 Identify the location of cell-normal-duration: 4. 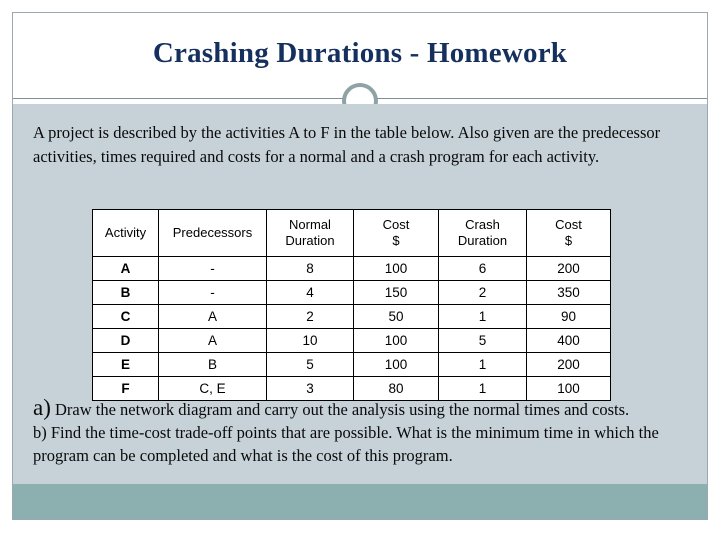
(310, 292).